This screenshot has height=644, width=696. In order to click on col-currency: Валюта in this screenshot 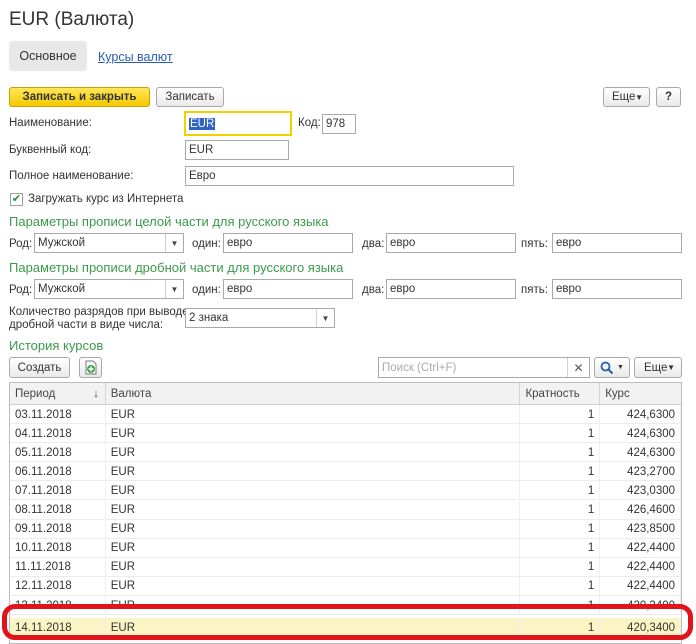, I will do `click(313, 394)`.